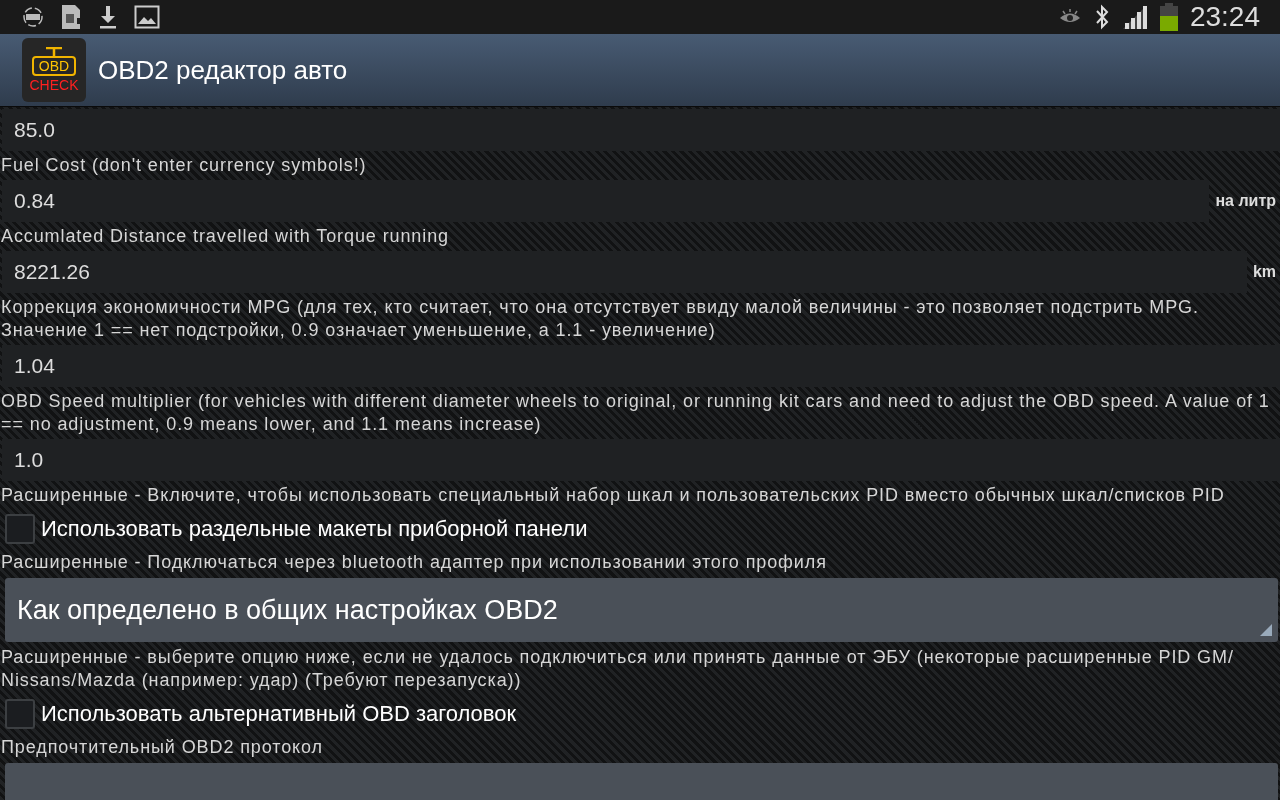  I want to click on app-title: OBD2 редактор авто, so click(223, 70).